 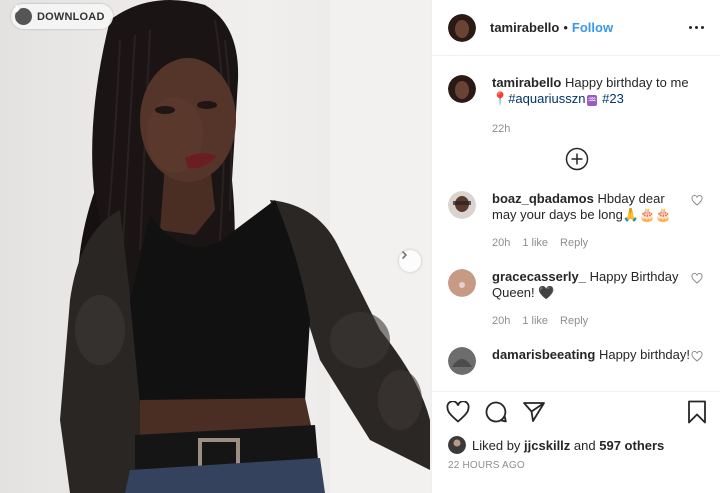 I want to click on liker-avatar, so click(x=457, y=445).